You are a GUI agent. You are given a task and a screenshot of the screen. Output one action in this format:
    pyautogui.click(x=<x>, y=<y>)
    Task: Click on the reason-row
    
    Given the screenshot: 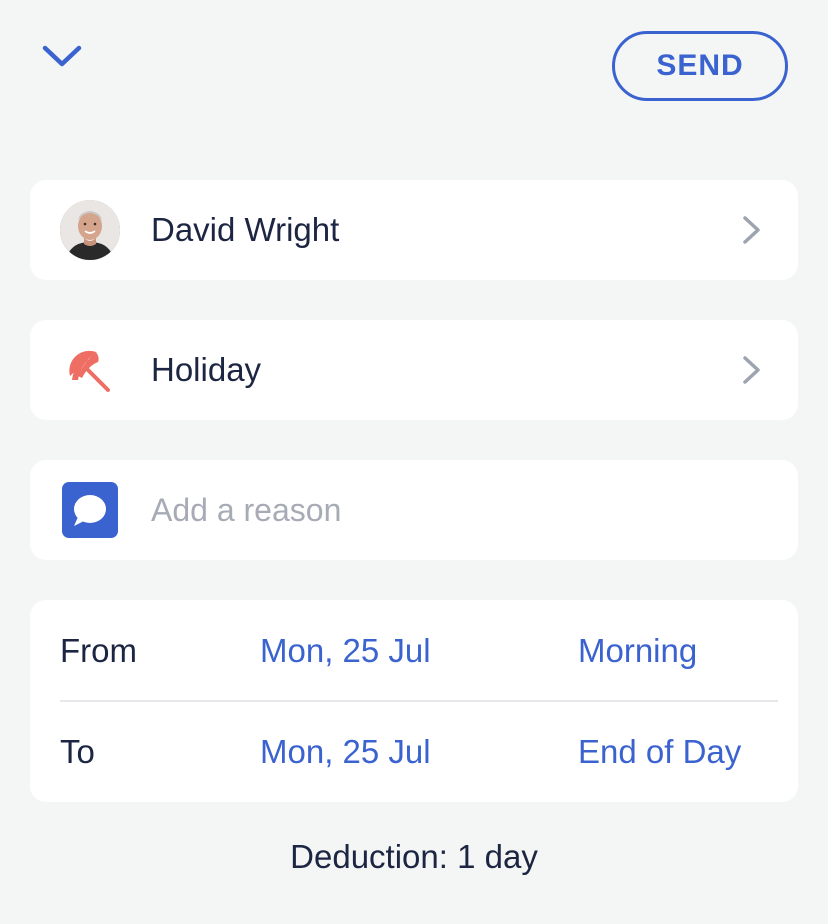 What is the action you would take?
    pyautogui.click(x=414, y=510)
    